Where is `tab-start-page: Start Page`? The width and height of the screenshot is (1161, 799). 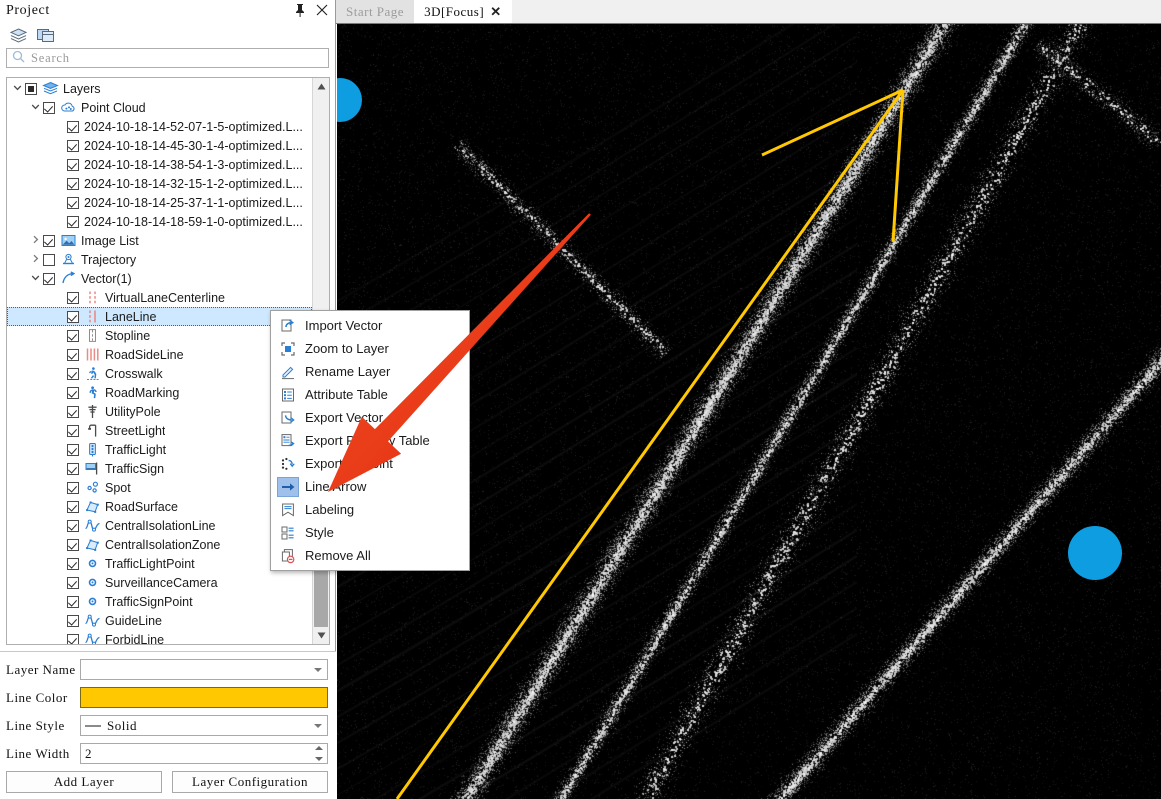
tab-start-page: Start Page is located at coordinates (375, 11).